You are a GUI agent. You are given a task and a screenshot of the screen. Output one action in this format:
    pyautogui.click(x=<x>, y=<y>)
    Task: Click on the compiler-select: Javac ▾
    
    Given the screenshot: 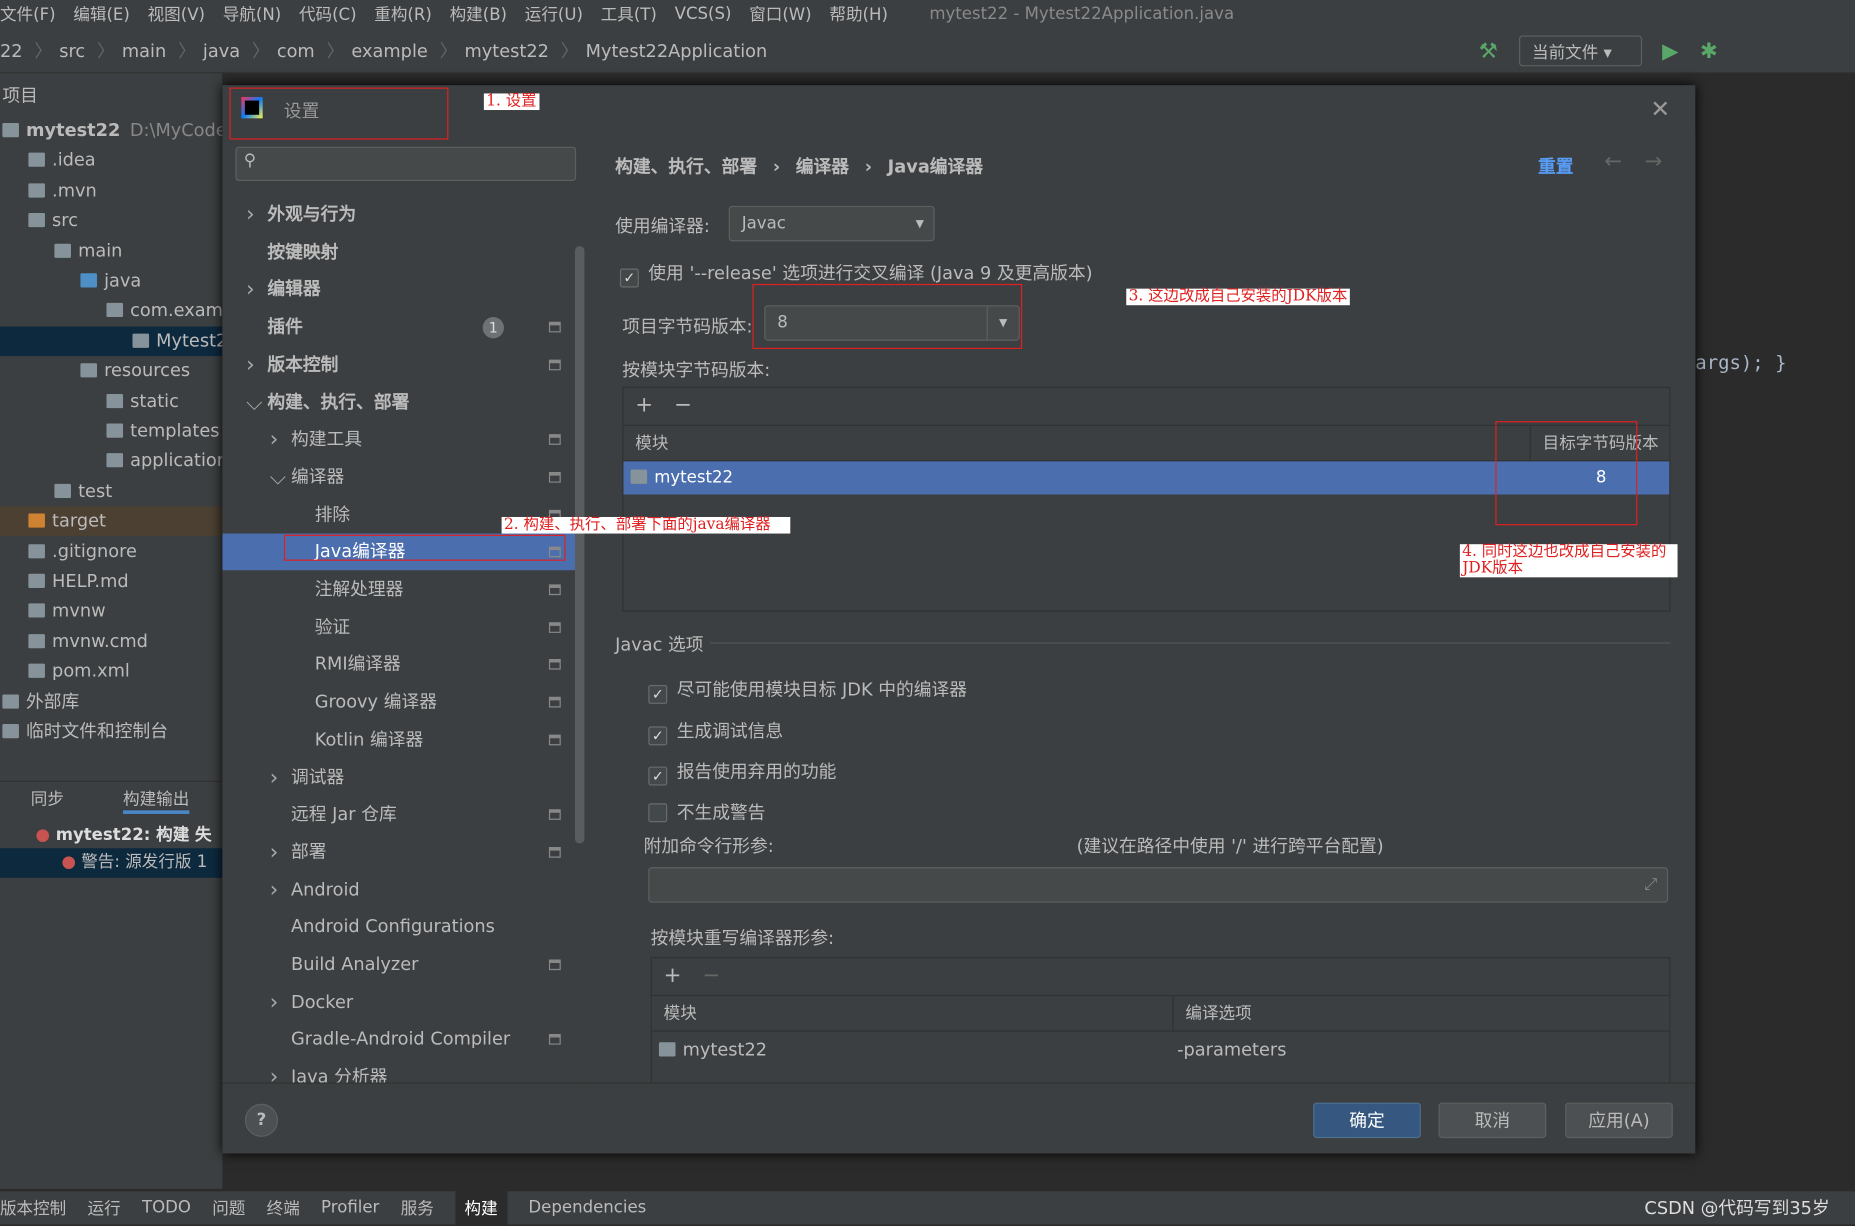 What is the action you would take?
    pyautogui.click(x=831, y=223)
    